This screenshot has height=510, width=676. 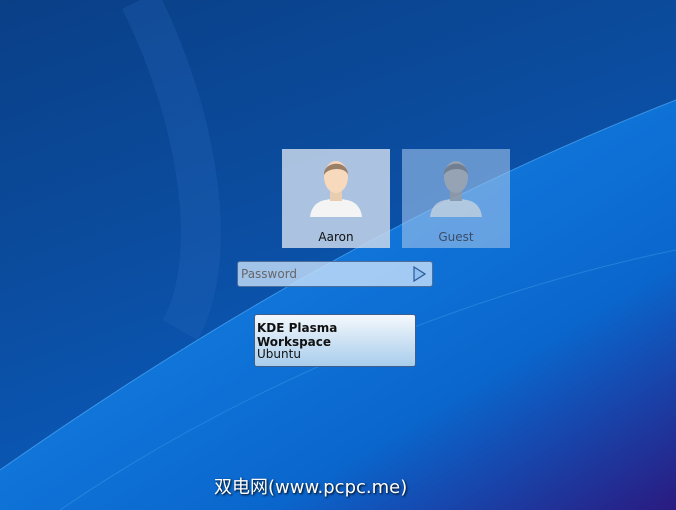 What do you see at coordinates (419, 274) in the screenshot?
I see `arrow-right-icon` at bounding box center [419, 274].